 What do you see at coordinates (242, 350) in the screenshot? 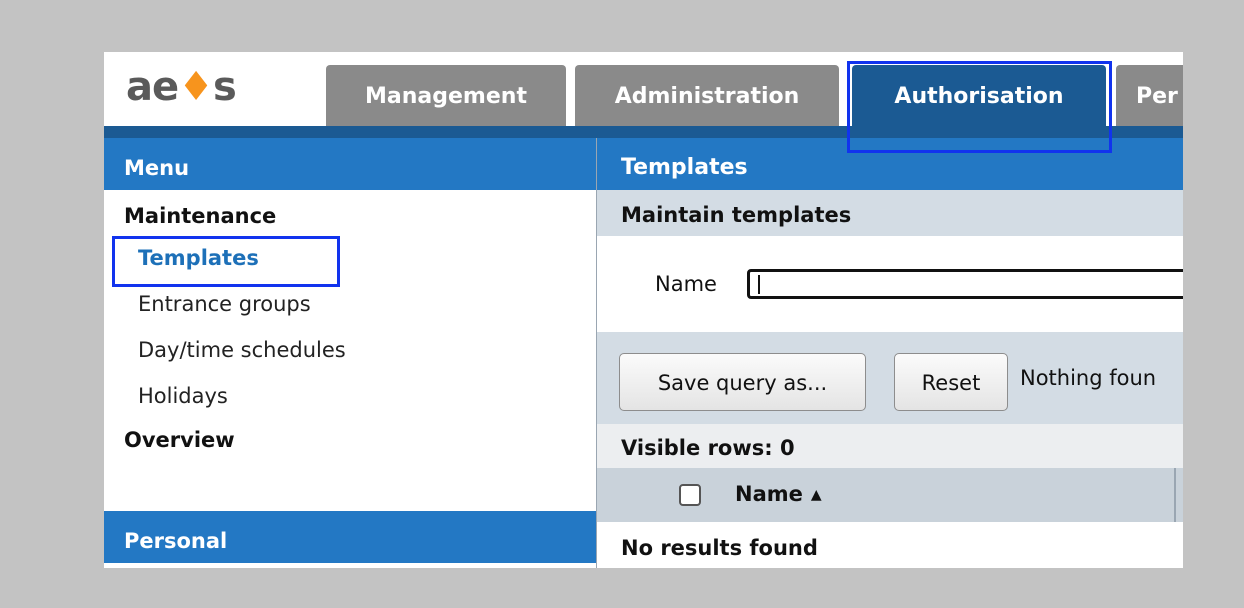
I see `menu-item-day-time-schedules: Day/time schedules` at bounding box center [242, 350].